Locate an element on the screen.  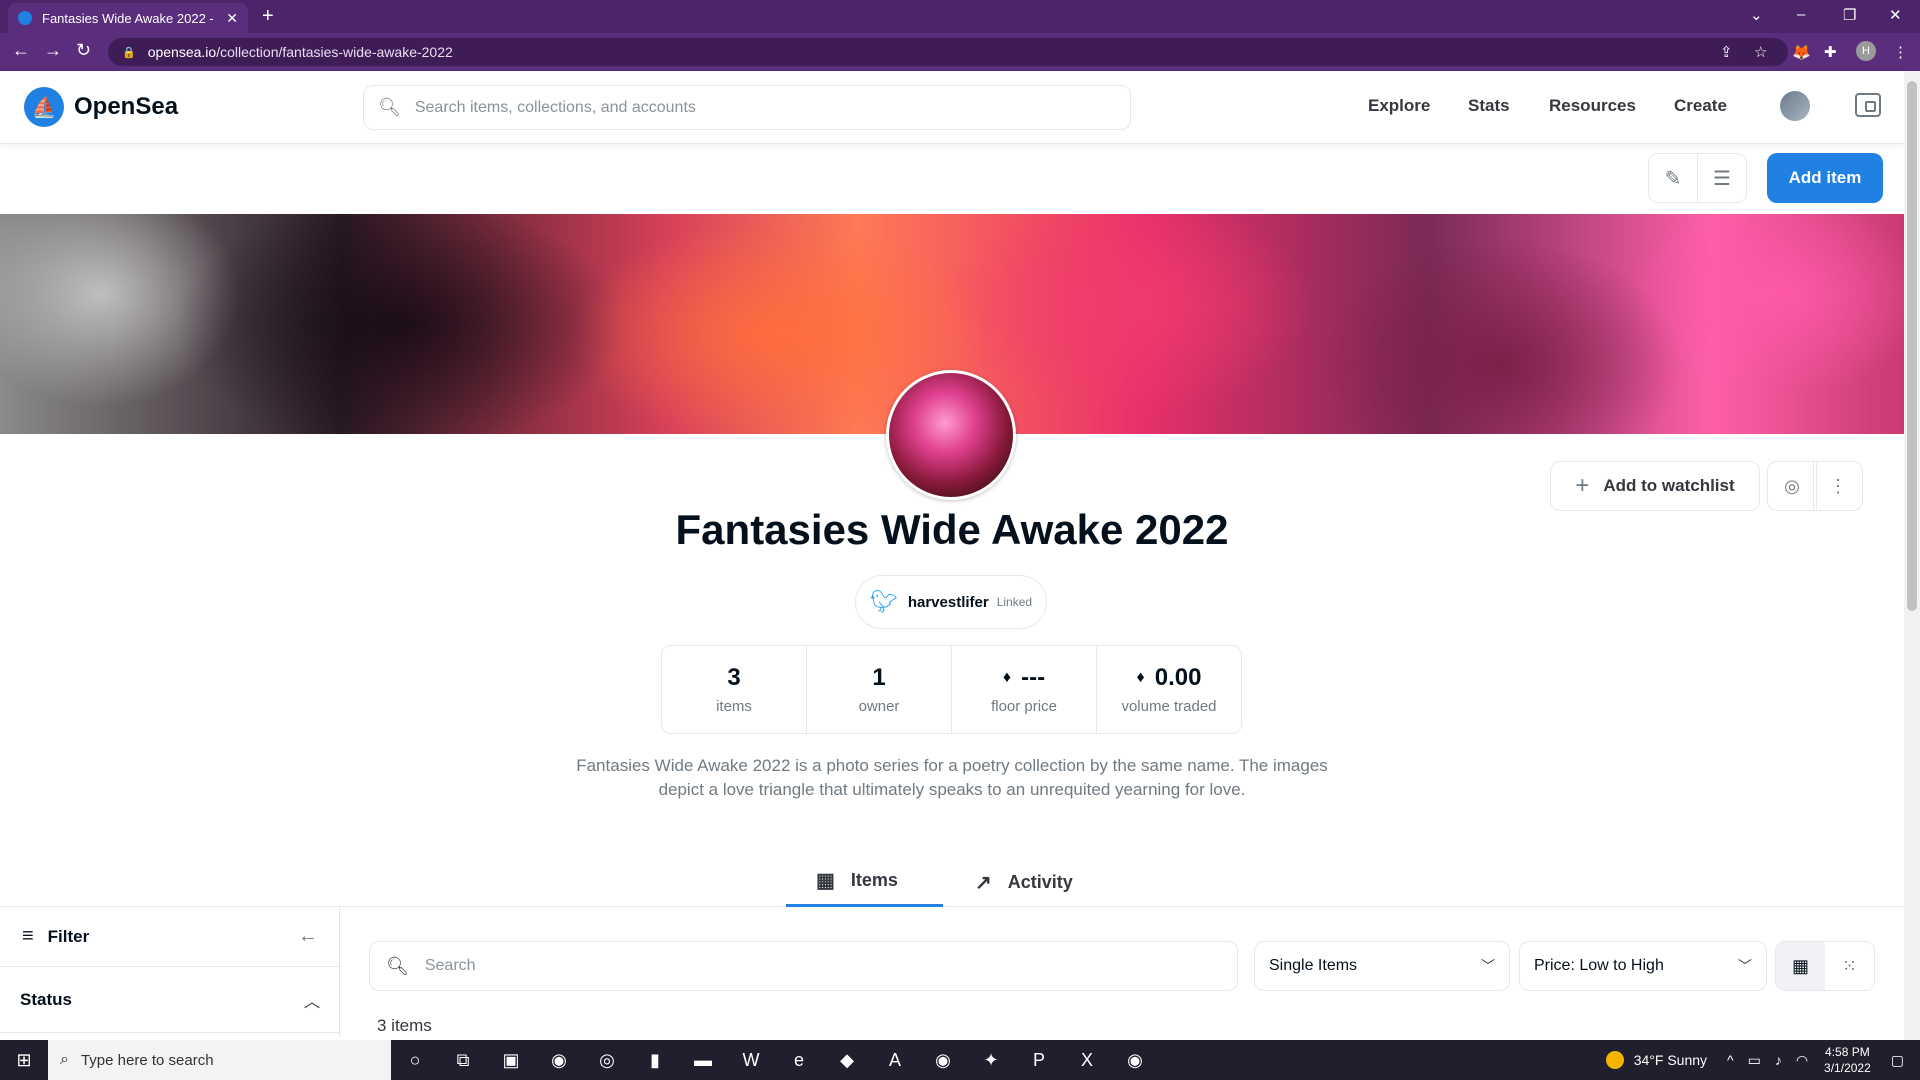
twitter-status: Linked is located at coordinates (1014, 602).